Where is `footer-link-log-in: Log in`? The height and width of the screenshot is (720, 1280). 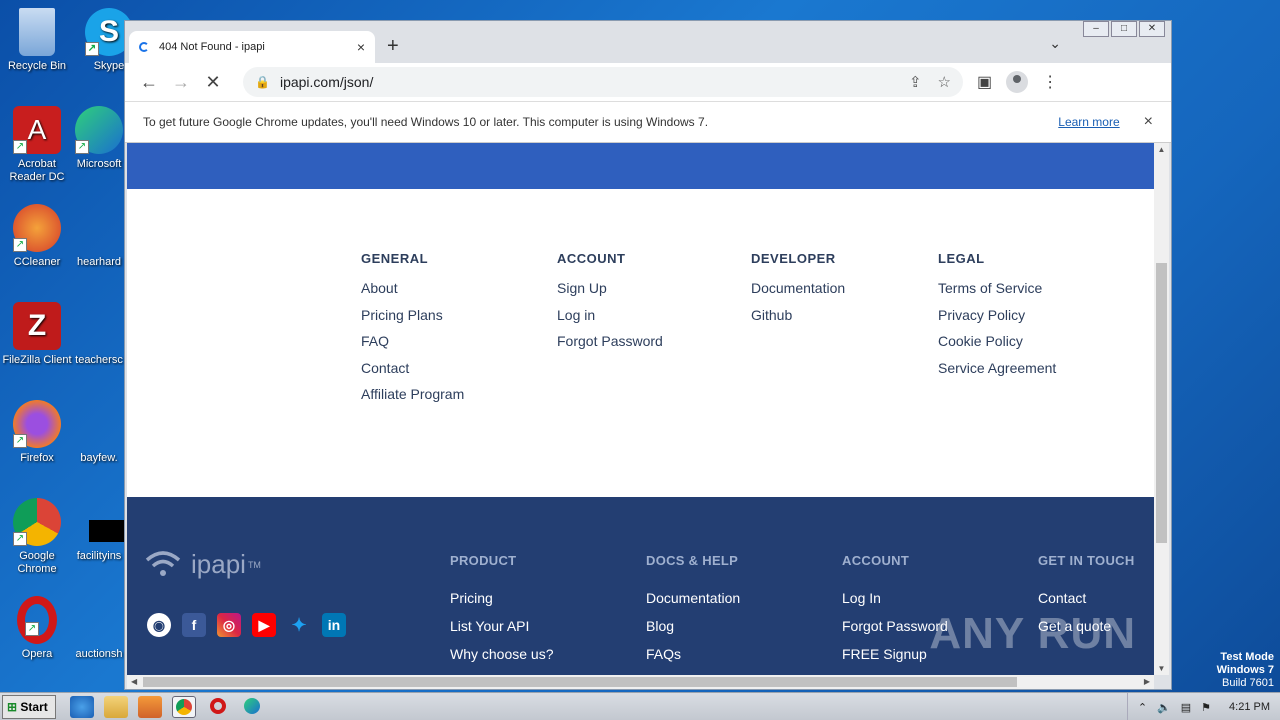
footer-link-log-in: Log in is located at coordinates (610, 315).